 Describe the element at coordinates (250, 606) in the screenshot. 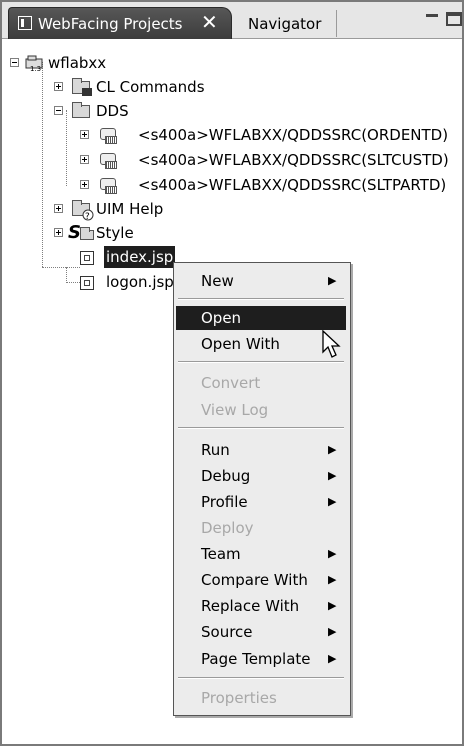

I see `menu-item-label: Replace With` at that location.